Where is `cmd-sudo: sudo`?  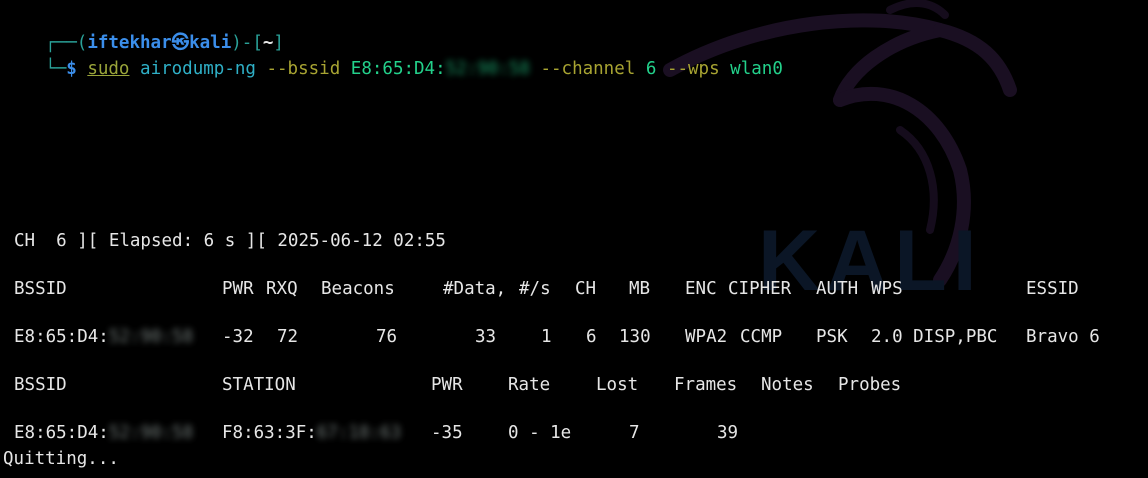 cmd-sudo: sudo is located at coordinates (108, 69).